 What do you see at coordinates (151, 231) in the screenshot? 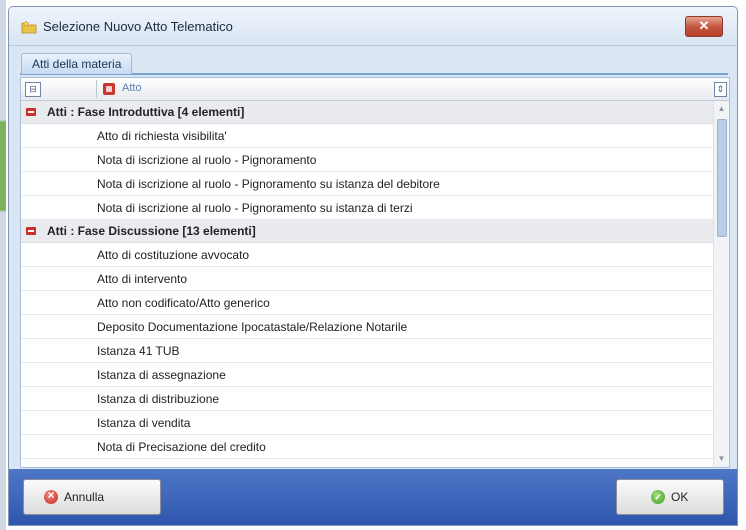
I see `group-label: Atti : Fase Discussione [13 elementi]` at bounding box center [151, 231].